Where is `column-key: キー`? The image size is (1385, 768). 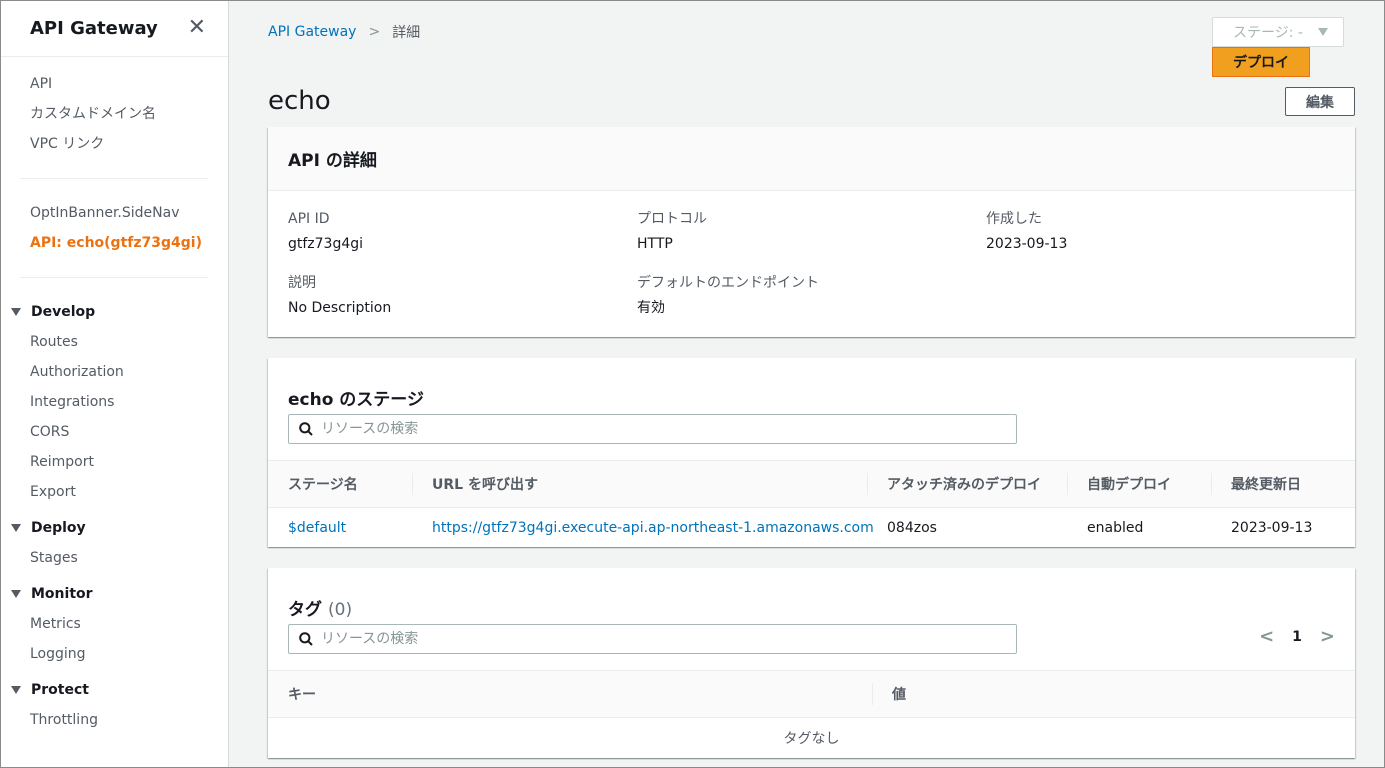
column-key: キー is located at coordinates (570, 694).